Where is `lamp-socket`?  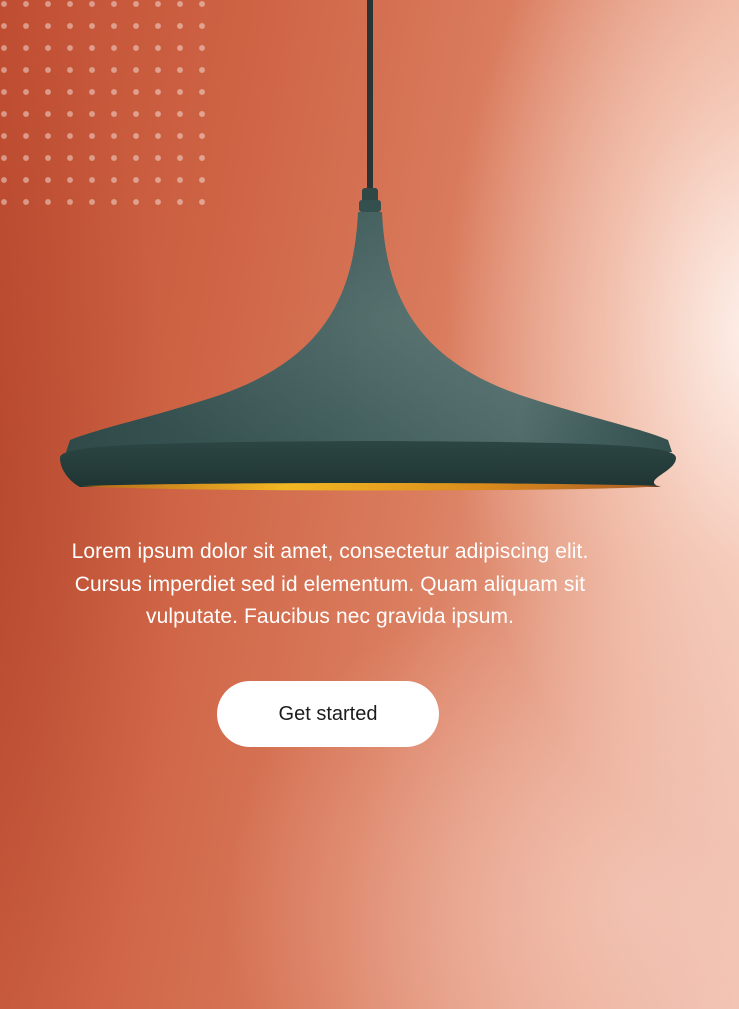
lamp-socket is located at coordinates (370, 200).